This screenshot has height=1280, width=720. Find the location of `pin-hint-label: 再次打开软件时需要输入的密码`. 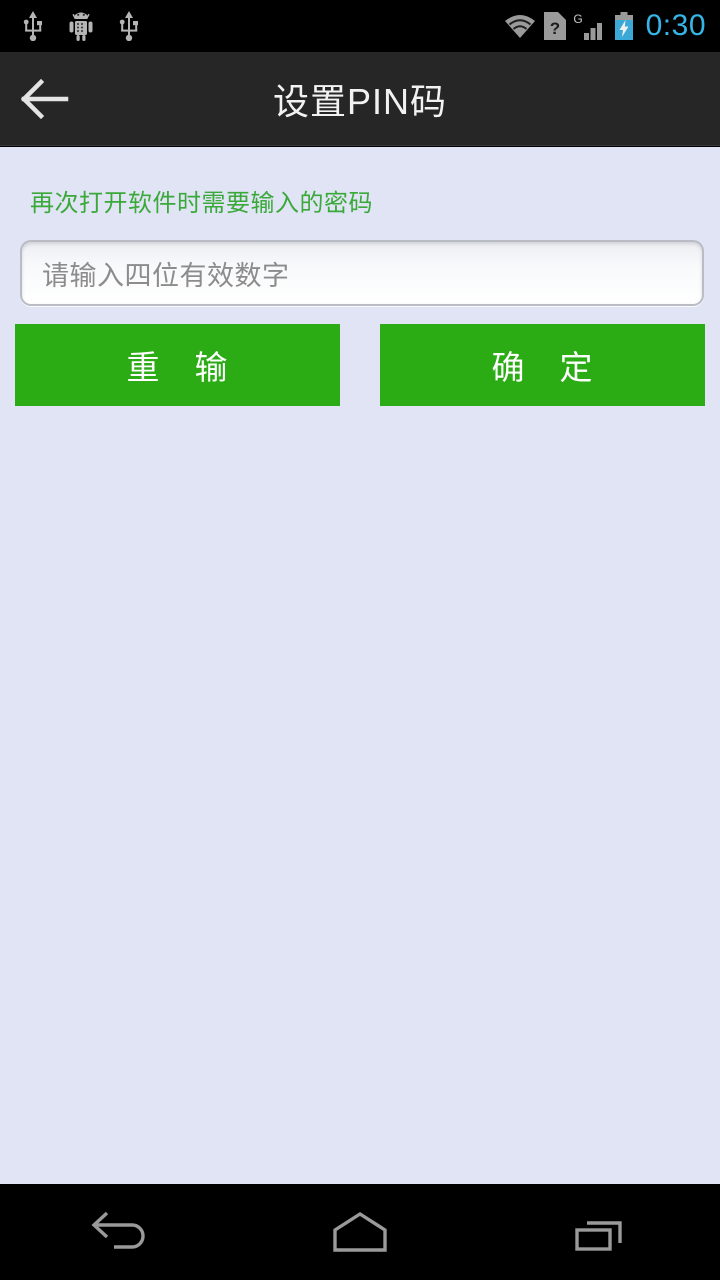

pin-hint-label: 再次打开软件时需要输入的密码 is located at coordinates (201, 203).